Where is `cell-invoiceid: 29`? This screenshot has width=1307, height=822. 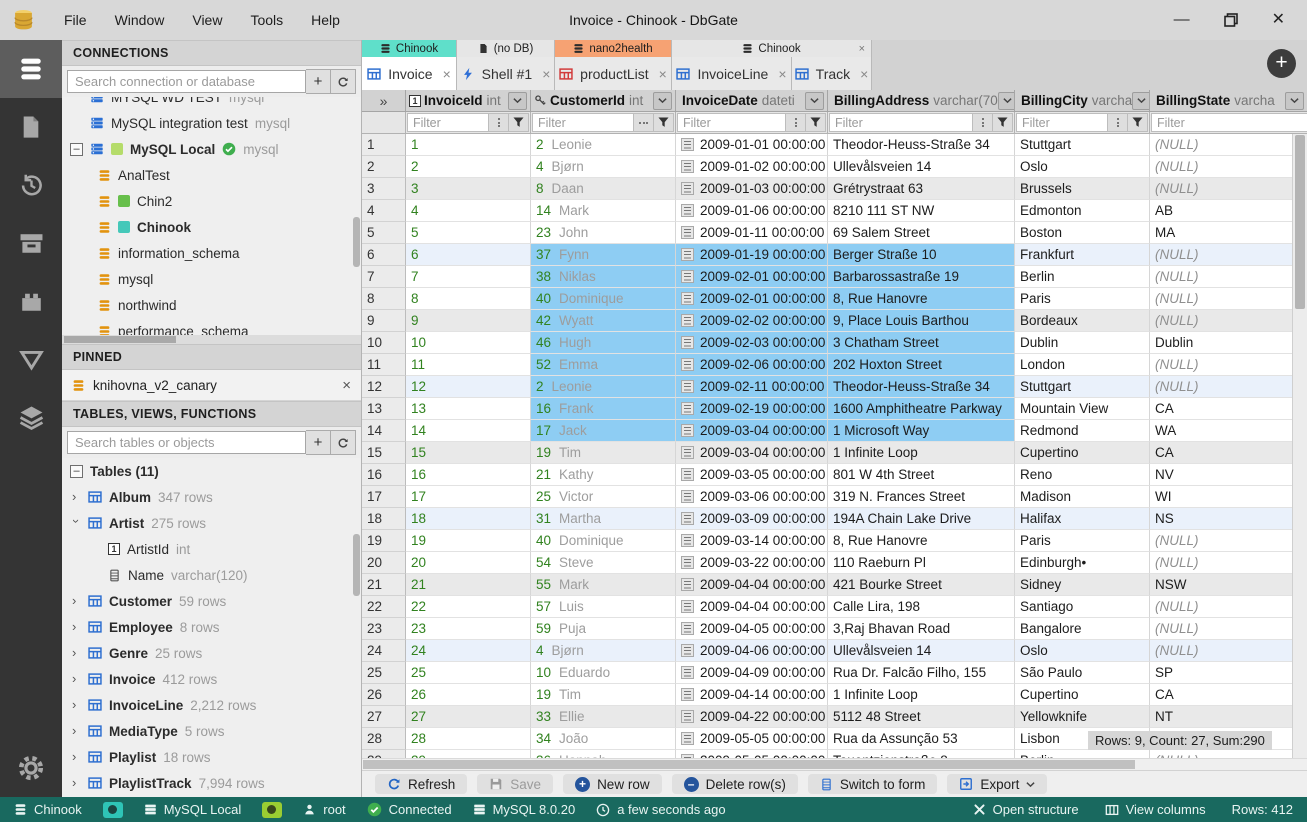
cell-invoiceid: 29 is located at coordinates (468, 754).